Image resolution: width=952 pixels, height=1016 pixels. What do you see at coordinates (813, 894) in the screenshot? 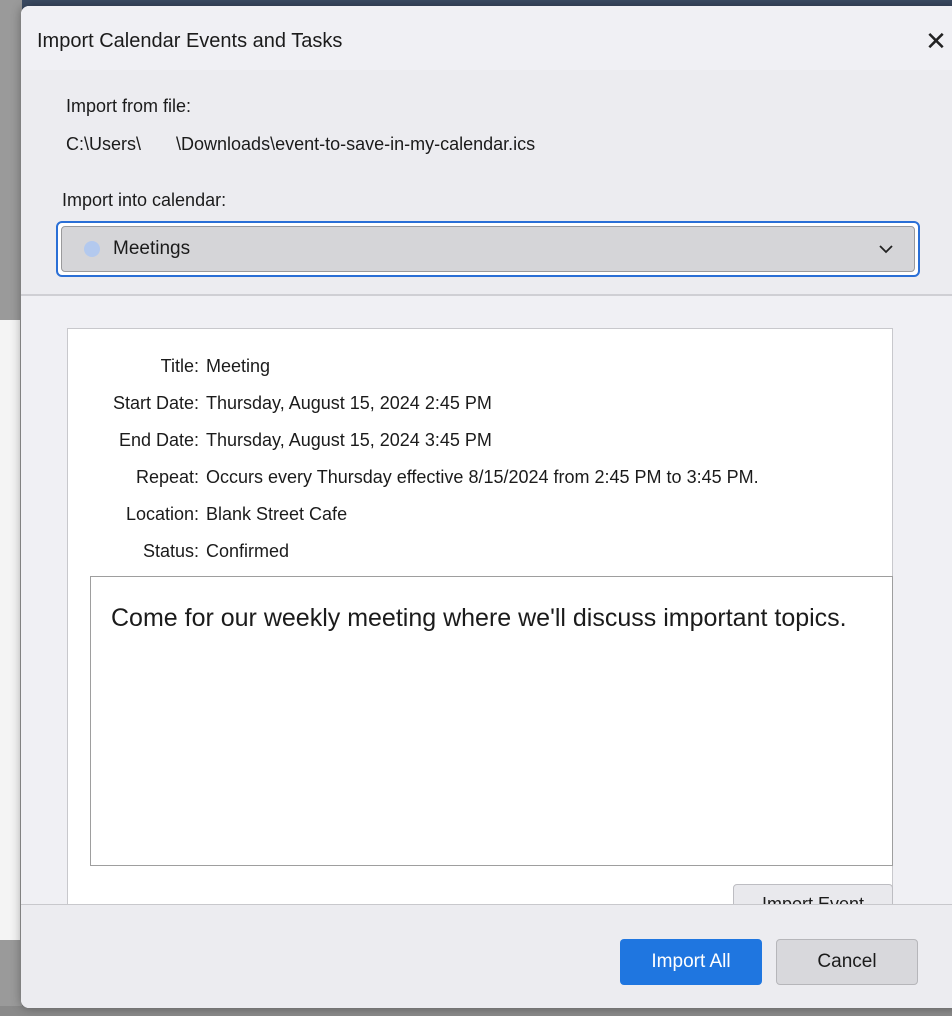
I see `import-event-button: Import Event` at bounding box center [813, 894].